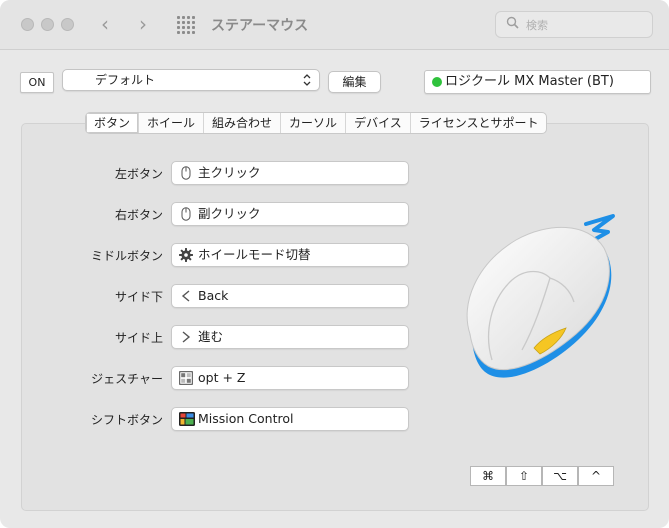 The image size is (669, 528). Describe the element at coordinates (27, 24) in the screenshot. I see `close-window-button` at that location.